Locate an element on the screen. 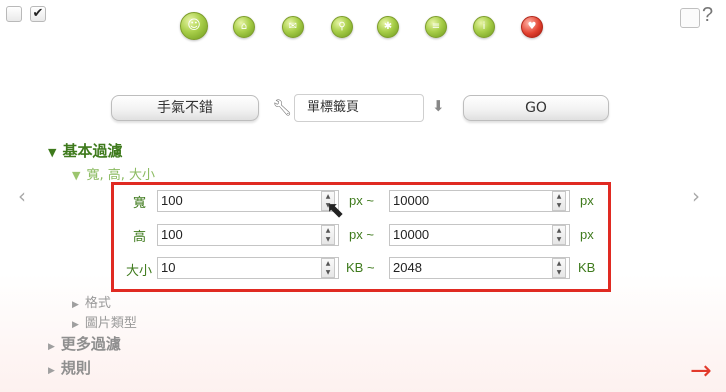  width-label: 寬 is located at coordinates (139, 203).